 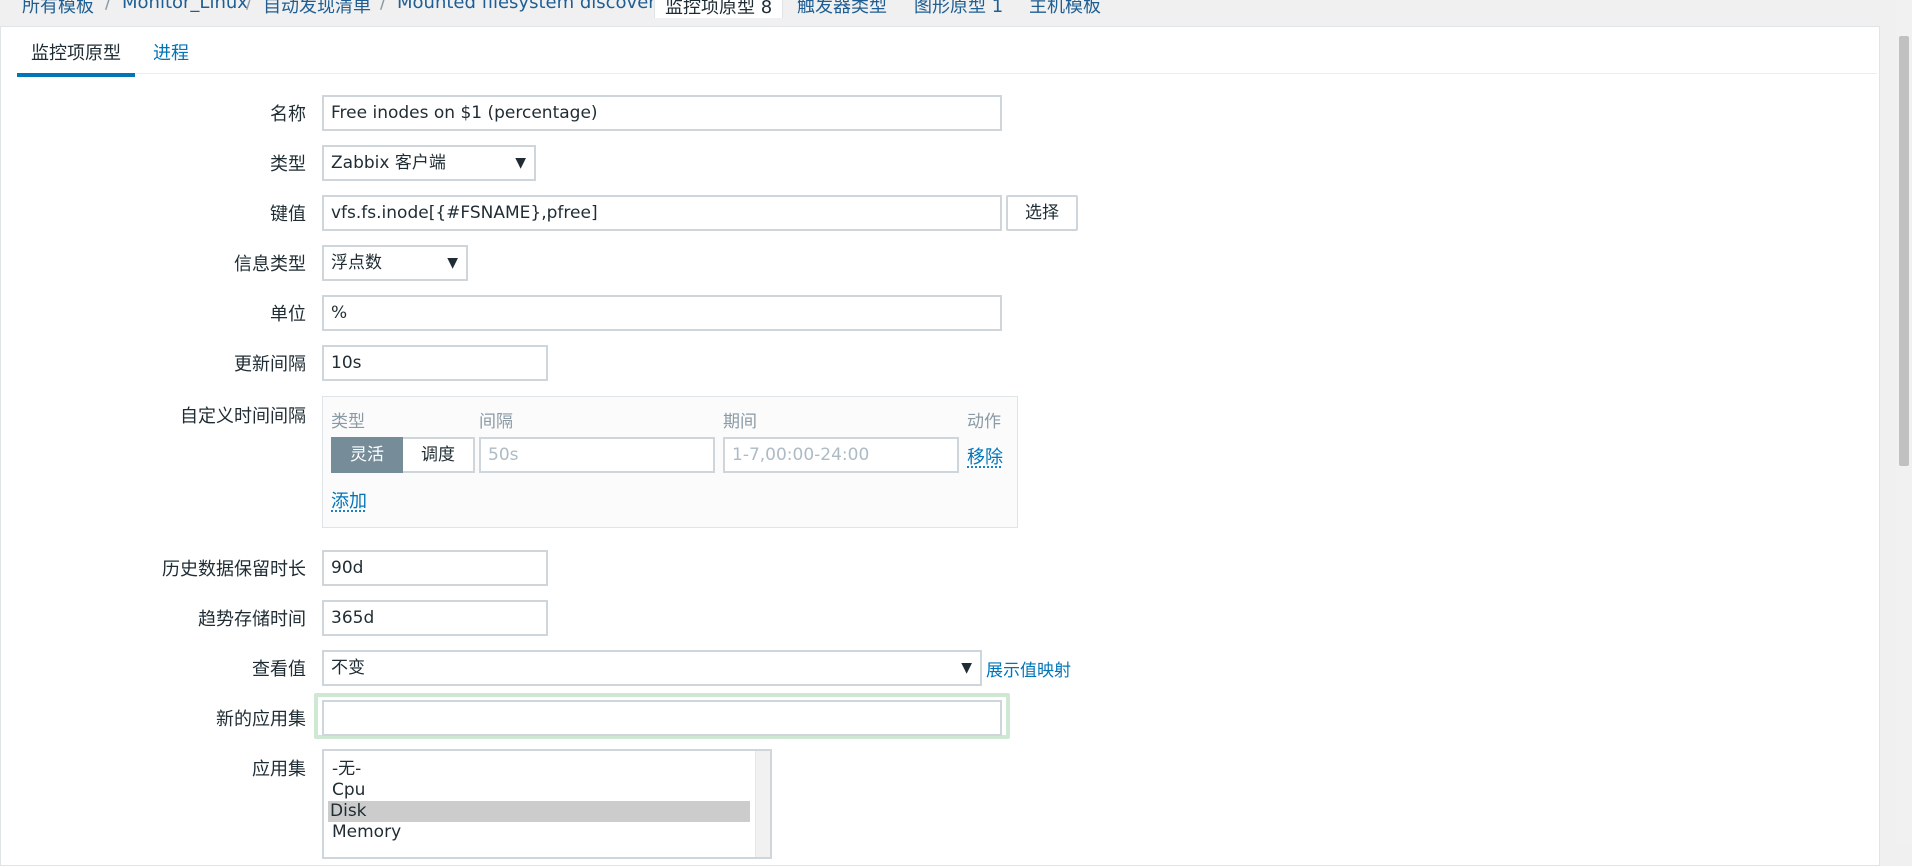 I want to click on period-input: 1-7,00:00-24:00, so click(x=841, y=455).